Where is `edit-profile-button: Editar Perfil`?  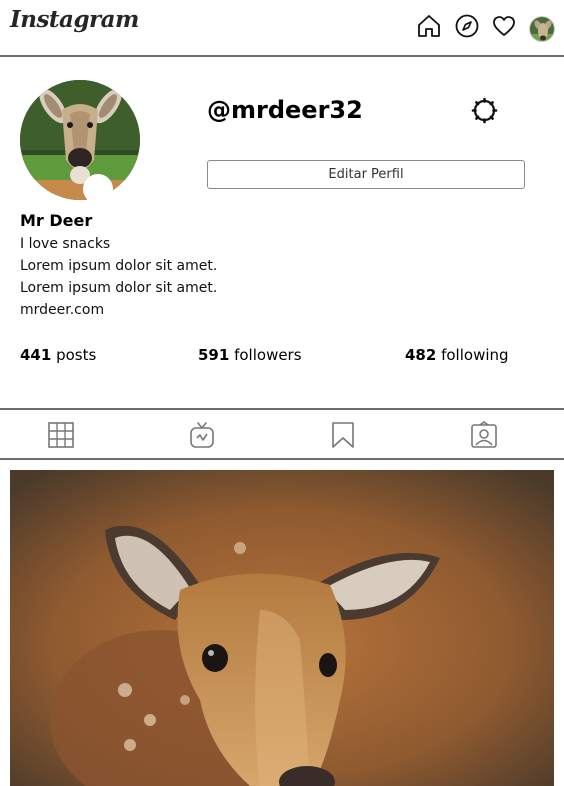 edit-profile-button: Editar Perfil is located at coordinates (366, 174).